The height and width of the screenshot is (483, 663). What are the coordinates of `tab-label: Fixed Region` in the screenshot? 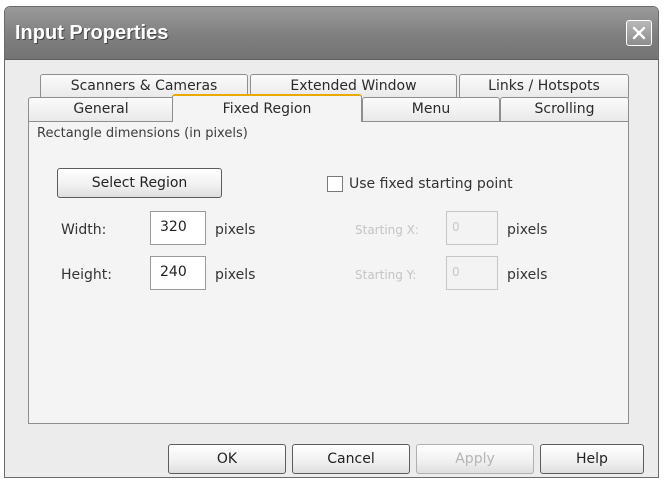 It's located at (267, 109).